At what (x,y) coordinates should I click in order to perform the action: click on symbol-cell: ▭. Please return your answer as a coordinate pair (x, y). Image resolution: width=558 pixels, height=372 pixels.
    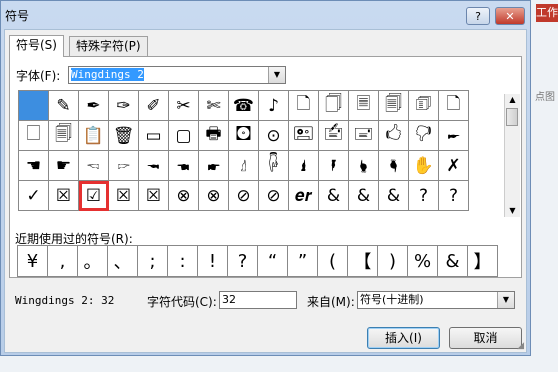
    Looking at the image, I should click on (154, 136).